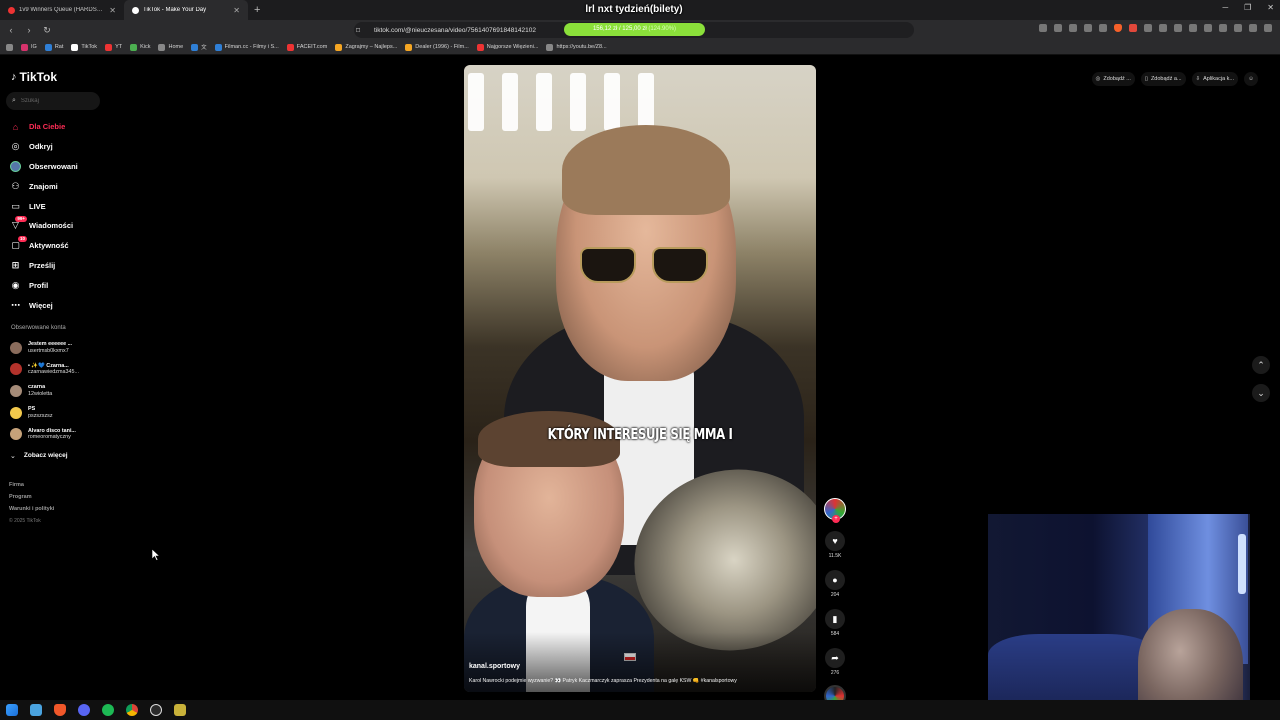 This screenshot has width=1280, height=720. I want to click on obs-icon, so click(156, 710).